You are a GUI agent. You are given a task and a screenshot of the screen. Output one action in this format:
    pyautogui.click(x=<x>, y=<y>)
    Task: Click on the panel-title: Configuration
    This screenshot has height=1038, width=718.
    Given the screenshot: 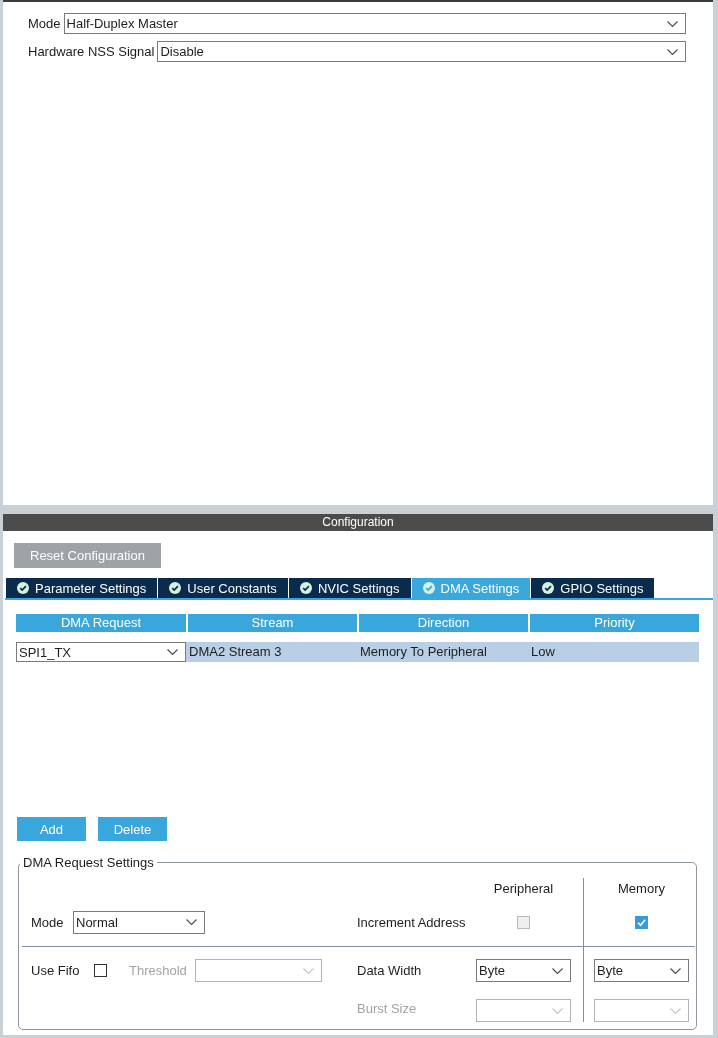 What is the action you would take?
    pyautogui.click(x=358, y=522)
    